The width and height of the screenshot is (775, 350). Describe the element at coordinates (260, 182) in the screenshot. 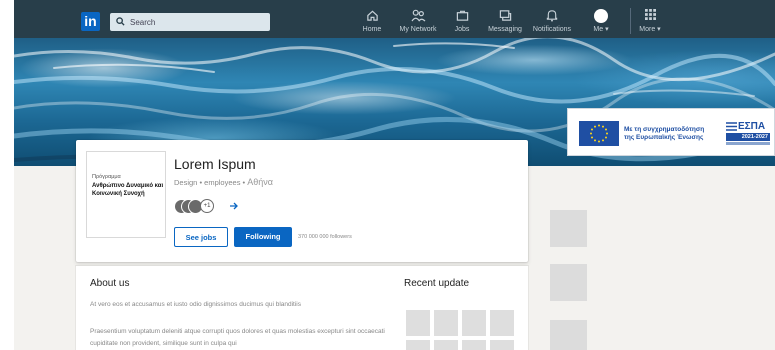

I see `company-city: Αθήνα` at that location.